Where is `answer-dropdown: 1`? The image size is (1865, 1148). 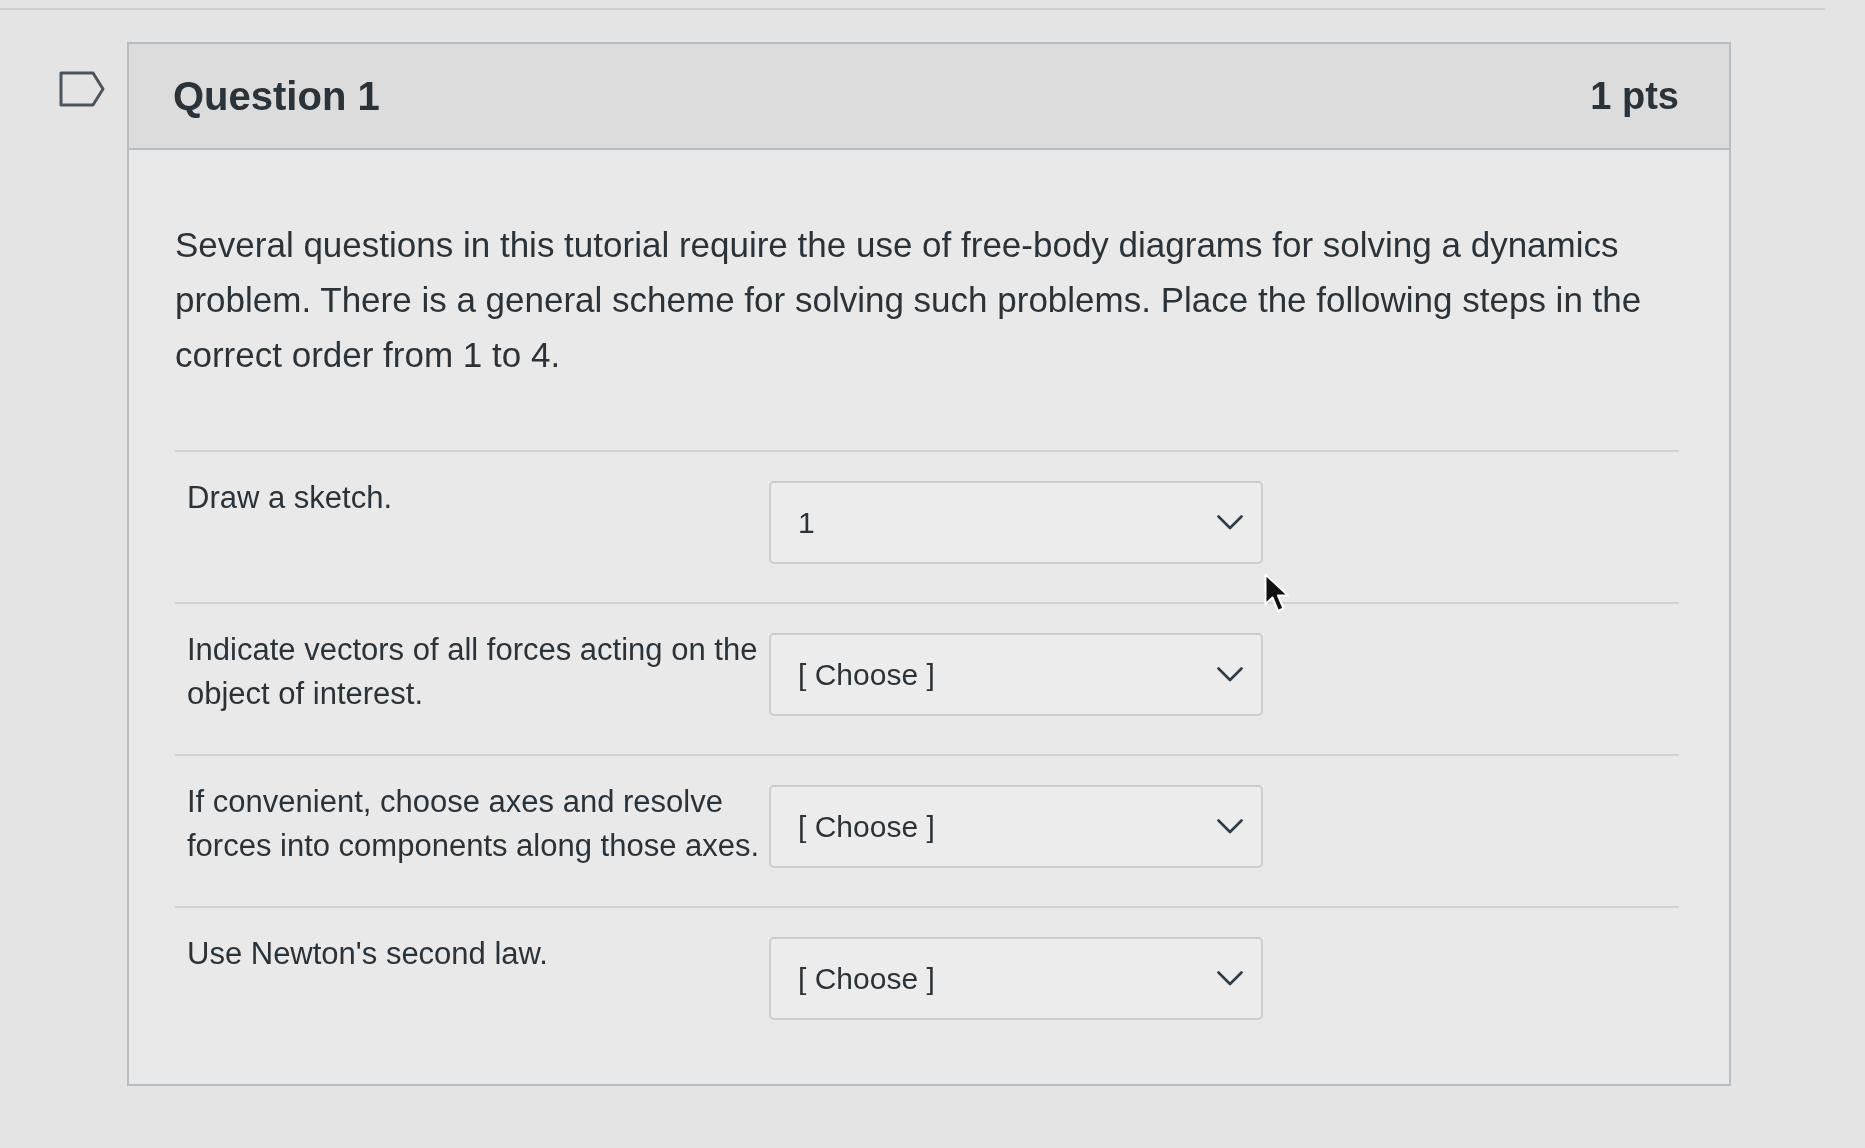
answer-dropdown: 1 is located at coordinates (1016, 522).